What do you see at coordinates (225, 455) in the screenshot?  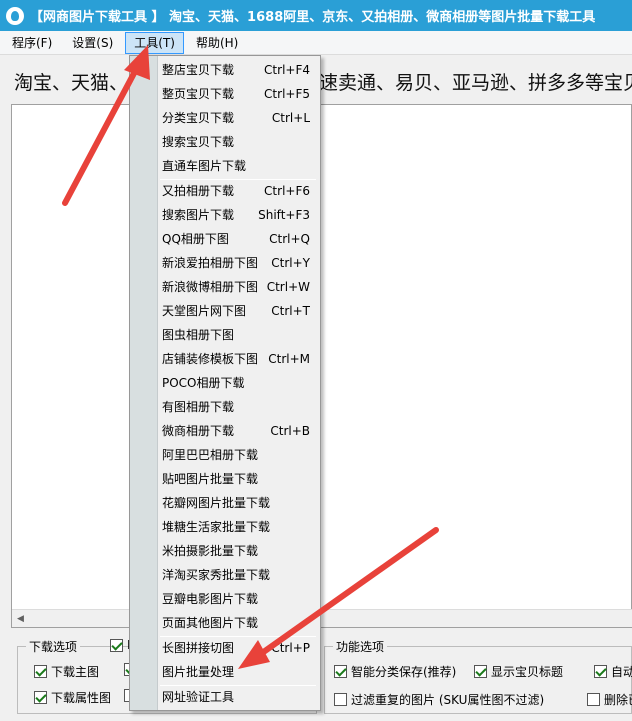 I see `menu-item-alibaba: 阿里巴巴相册下载` at bounding box center [225, 455].